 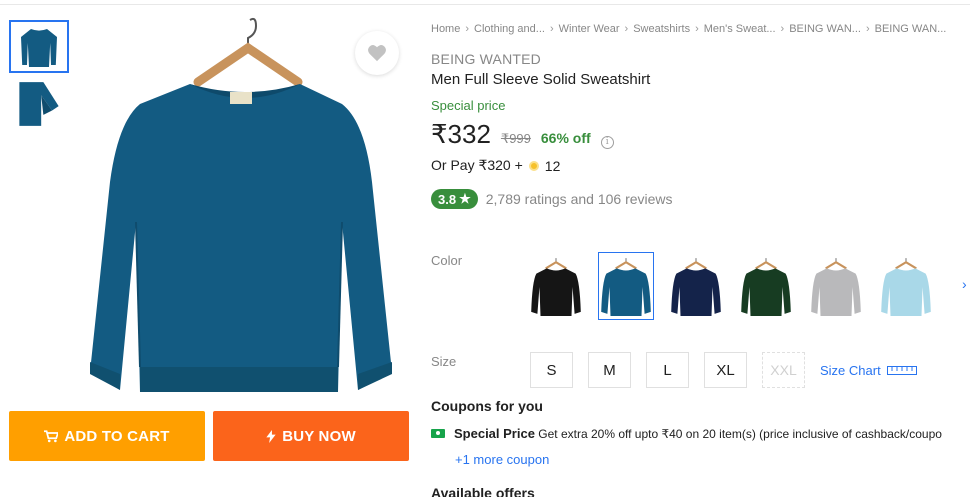 I want to click on size-option-xxl: XXL, so click(x=783, y=370).